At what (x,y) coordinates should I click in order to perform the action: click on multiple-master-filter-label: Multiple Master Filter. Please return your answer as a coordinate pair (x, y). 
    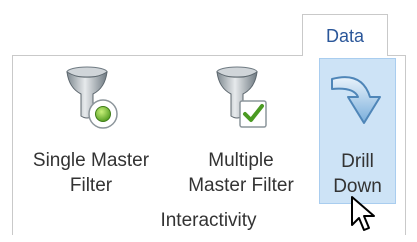
    Looking at the image, I should click on (241, 173).